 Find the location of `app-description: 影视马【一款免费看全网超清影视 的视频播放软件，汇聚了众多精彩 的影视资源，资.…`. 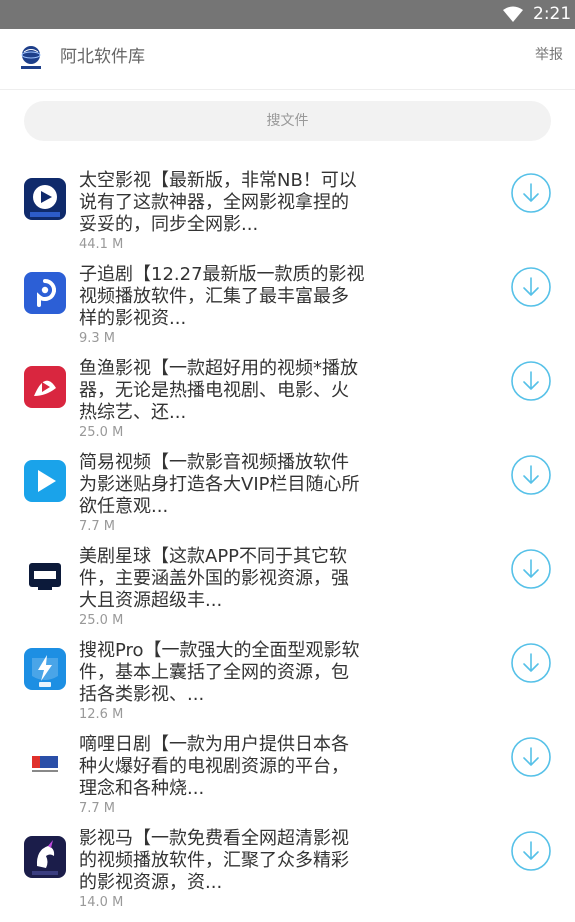

app-description: 影视马【一款免费看全网超清影视 的视频播放软件，汇聚了众多精彩 的影视资源，资.… is located at coordinates (214, 860).